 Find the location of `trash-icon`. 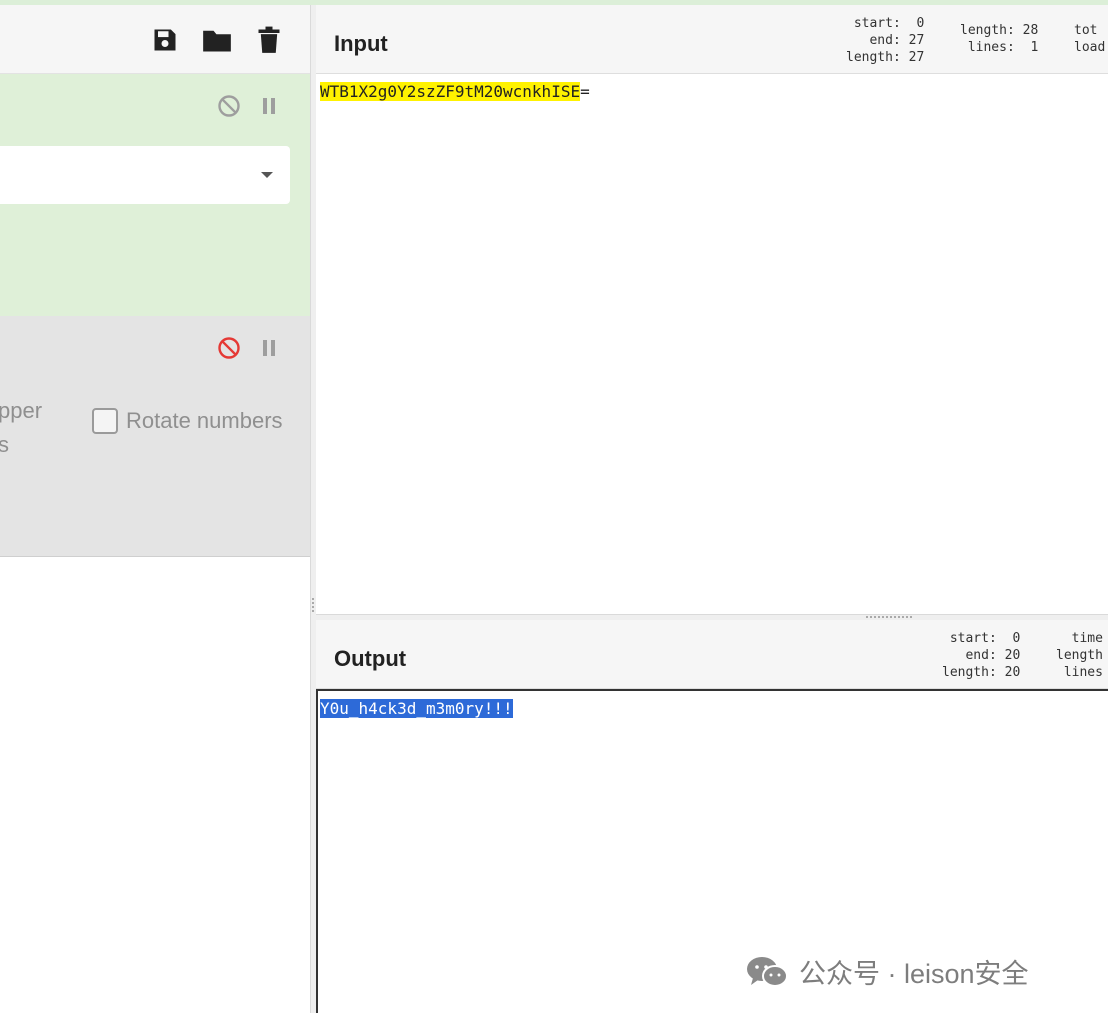

trash-icon is located at coordinates (269, 39).